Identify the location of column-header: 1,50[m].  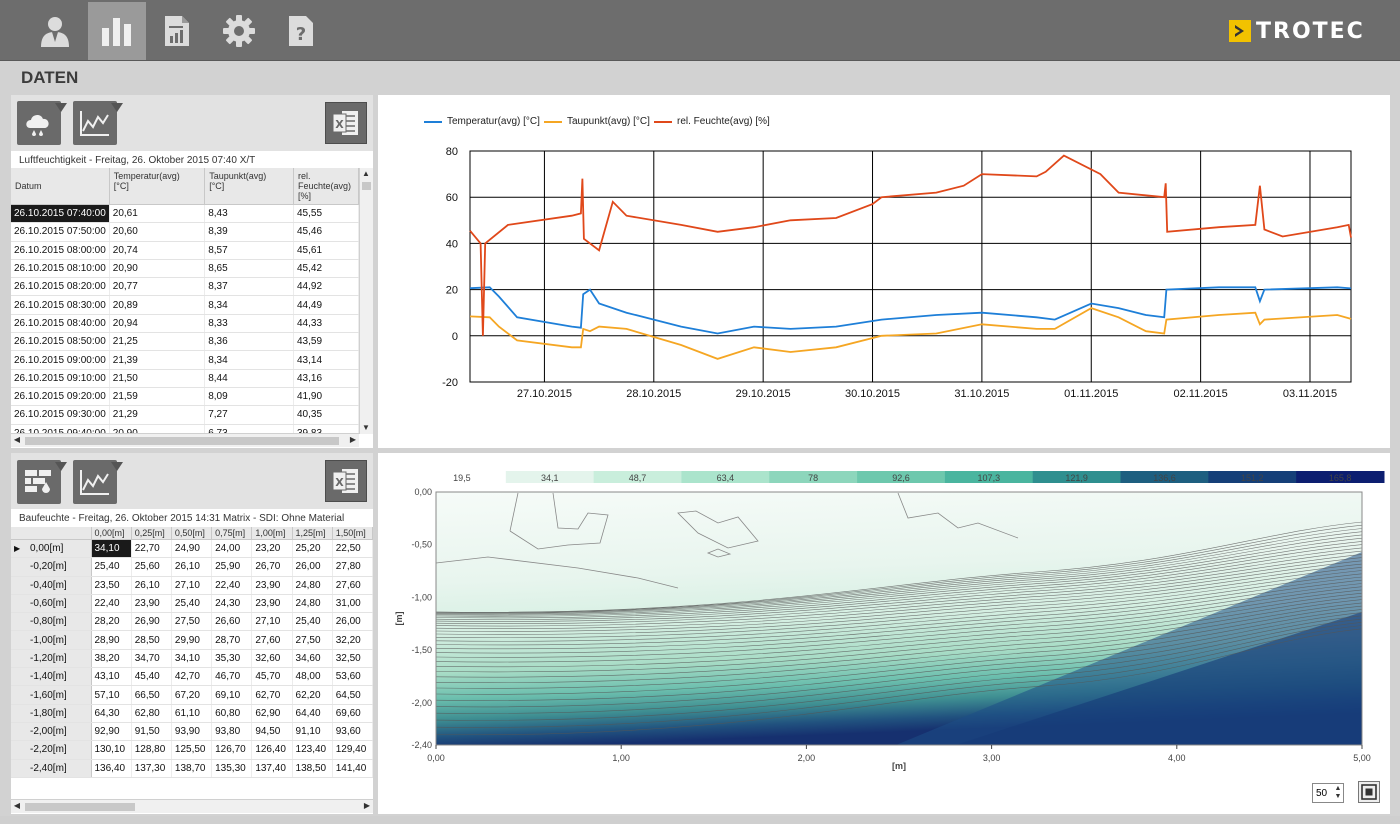
(352, 533).